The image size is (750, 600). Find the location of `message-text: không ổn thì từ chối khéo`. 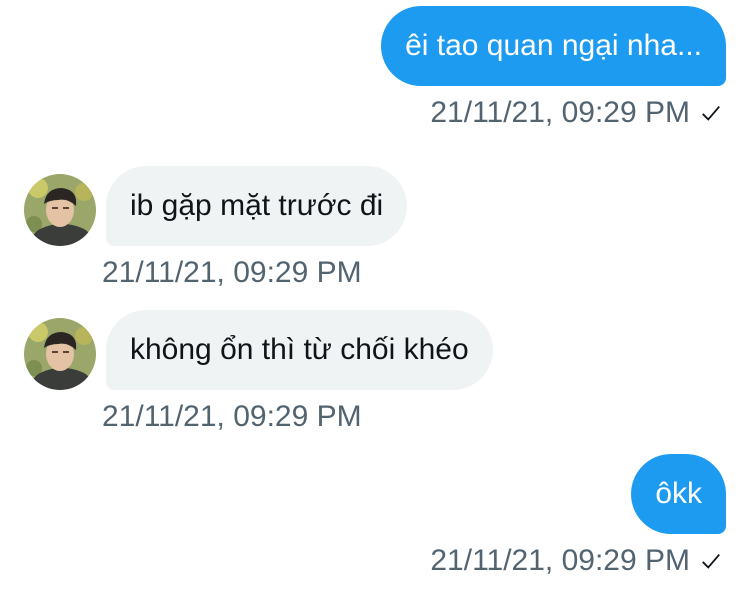

message-text: không ổn thì từ chối khéo is located at coordinates (299, 349).